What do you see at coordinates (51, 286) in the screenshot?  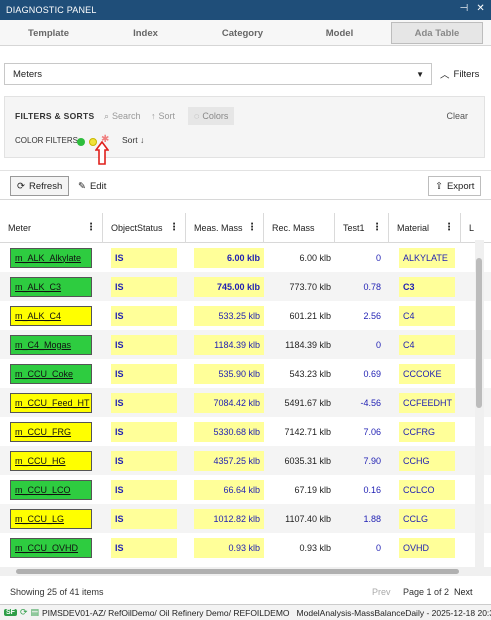 I see `meter-cell: m_ALK_C3` at bounding box center [51, 286].